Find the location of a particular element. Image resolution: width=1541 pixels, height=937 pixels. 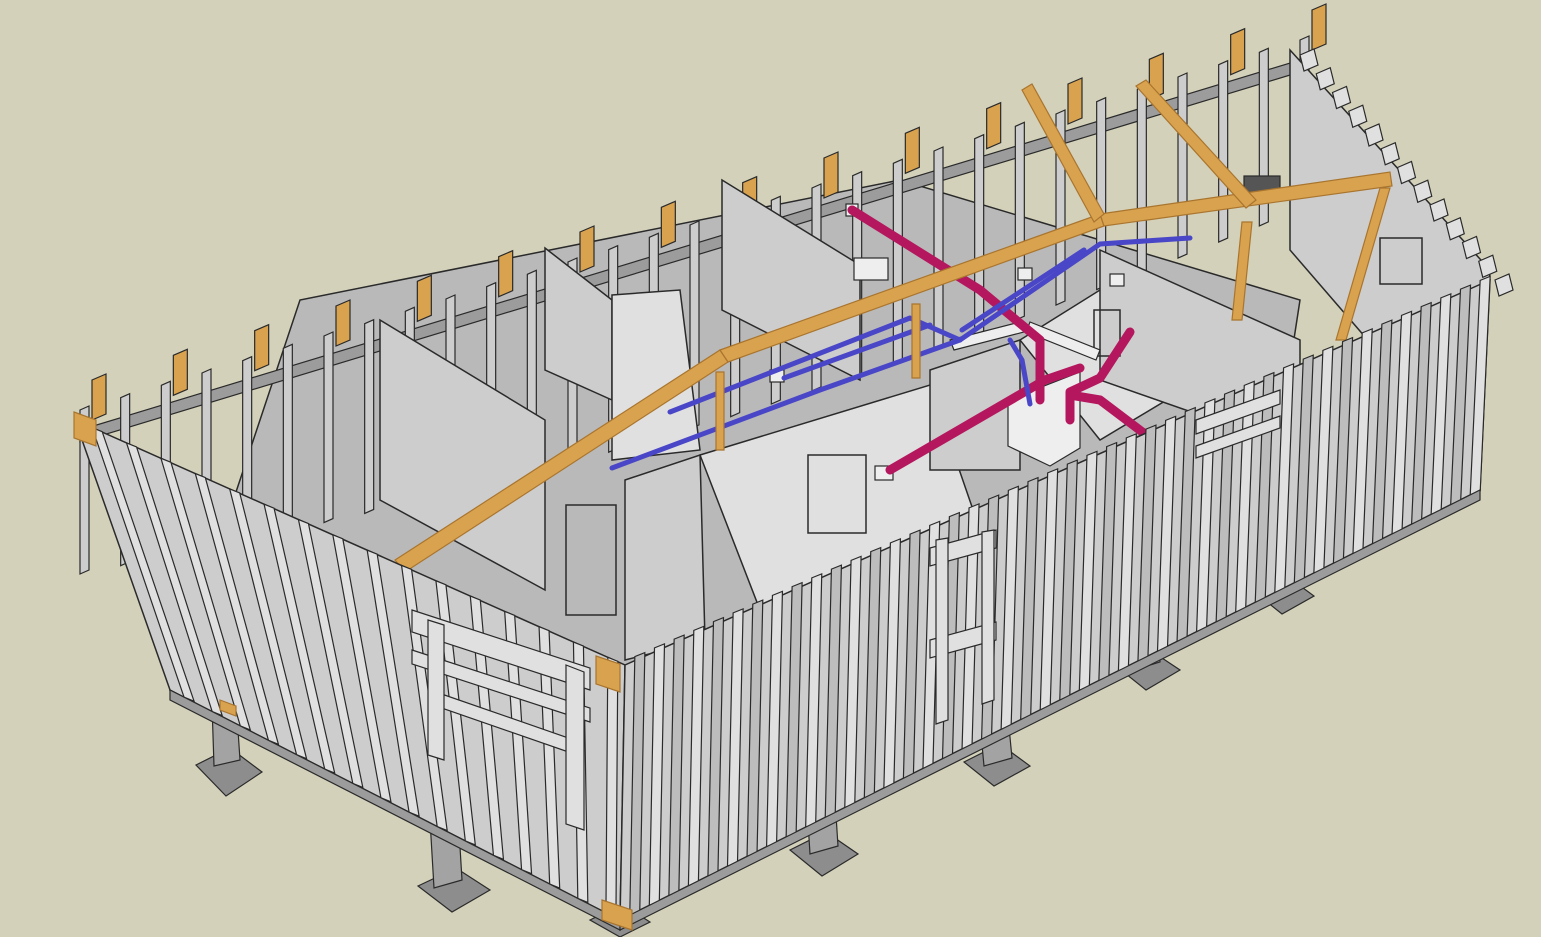

sink-box is located at coordinates (871, 269).